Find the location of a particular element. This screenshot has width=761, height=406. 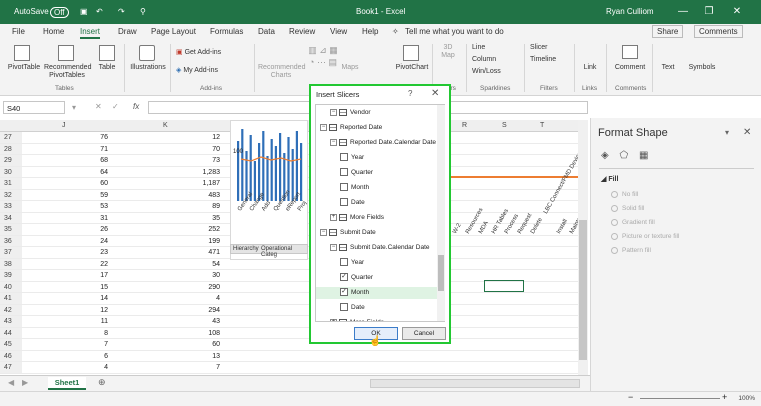

recommended-charts-button: Recommended Charts is located at coordinates (281, 72).